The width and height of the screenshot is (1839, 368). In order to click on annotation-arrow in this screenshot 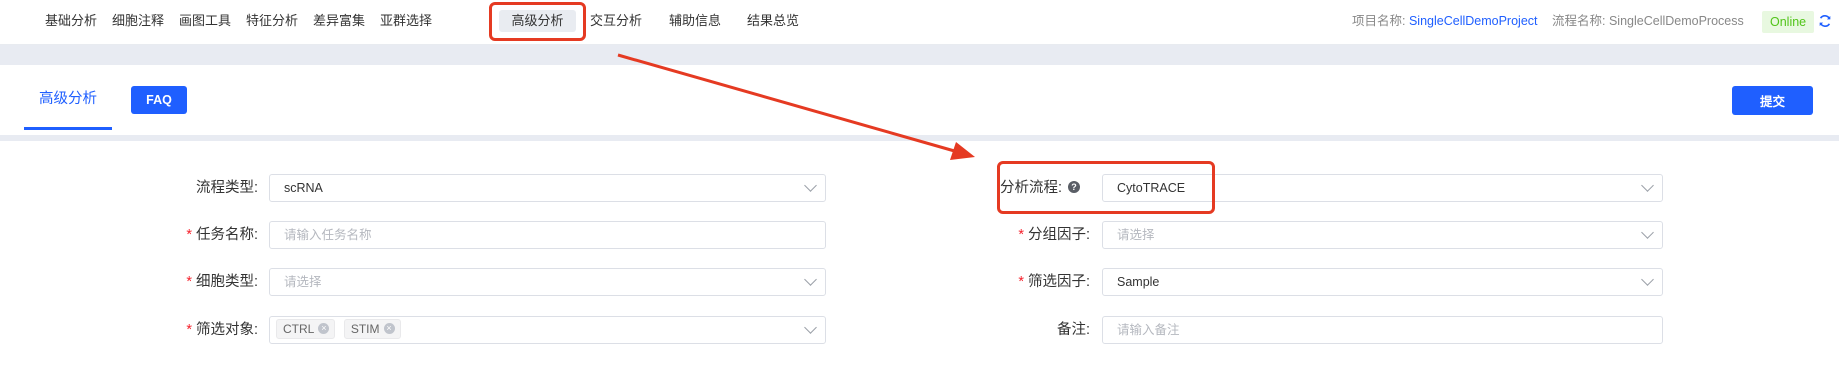, I will do `click(796, 106)`.